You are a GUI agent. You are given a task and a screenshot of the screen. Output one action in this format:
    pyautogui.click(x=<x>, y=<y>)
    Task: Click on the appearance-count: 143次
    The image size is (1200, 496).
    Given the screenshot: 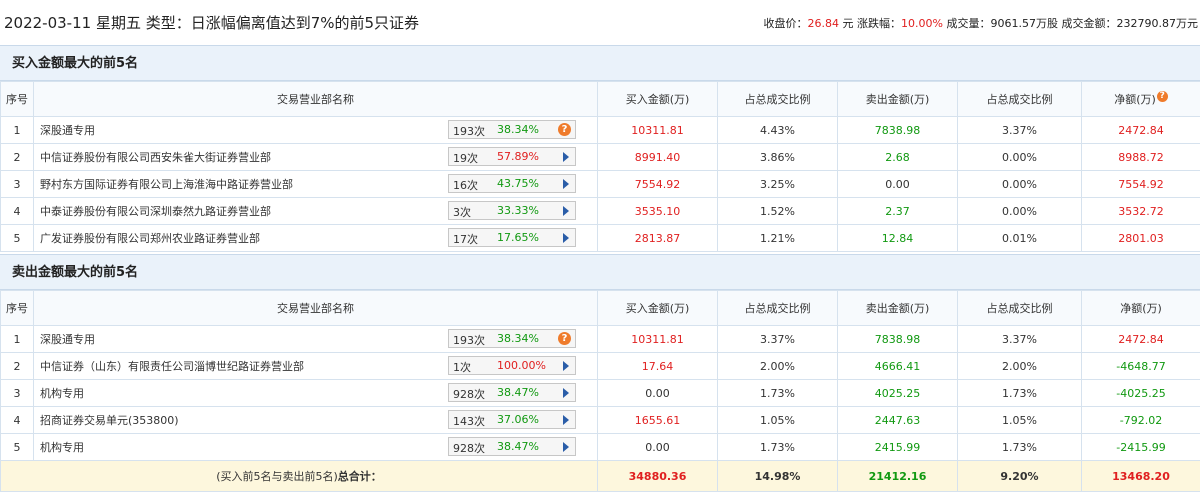 What is the action you would take?
    pyautogui.click(x=469, y=421)
    